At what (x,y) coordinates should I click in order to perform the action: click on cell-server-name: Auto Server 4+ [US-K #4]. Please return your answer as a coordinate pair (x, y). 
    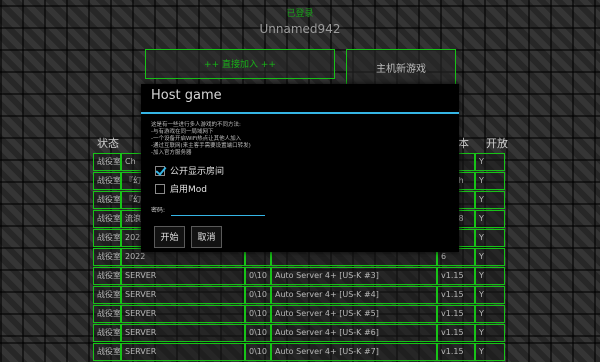
    Looking at the image, I should click on (354, 295).